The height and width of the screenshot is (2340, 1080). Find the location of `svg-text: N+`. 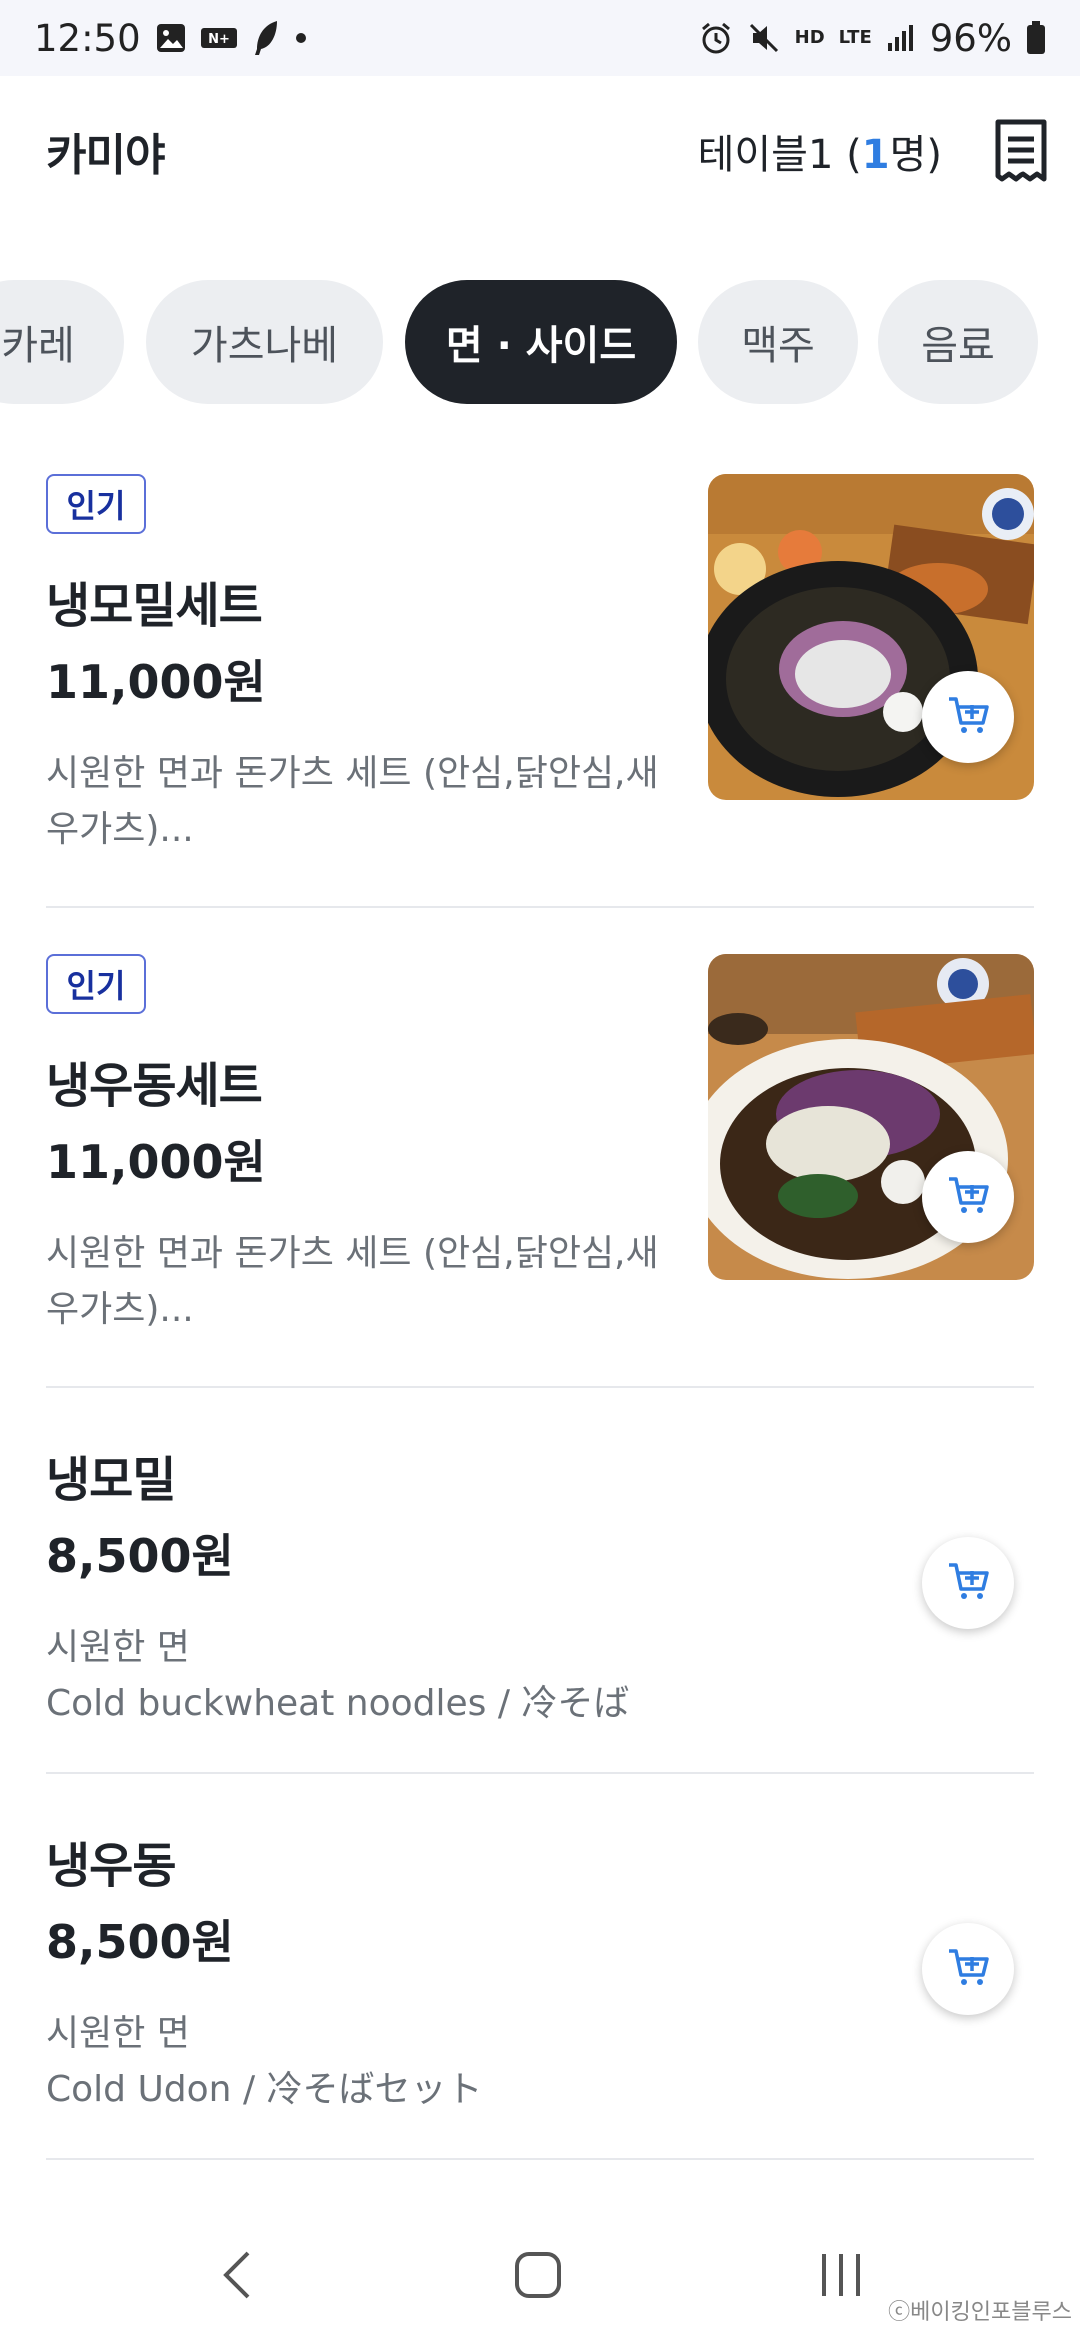

svg-text: N+ is located at coordinates (219, 39).